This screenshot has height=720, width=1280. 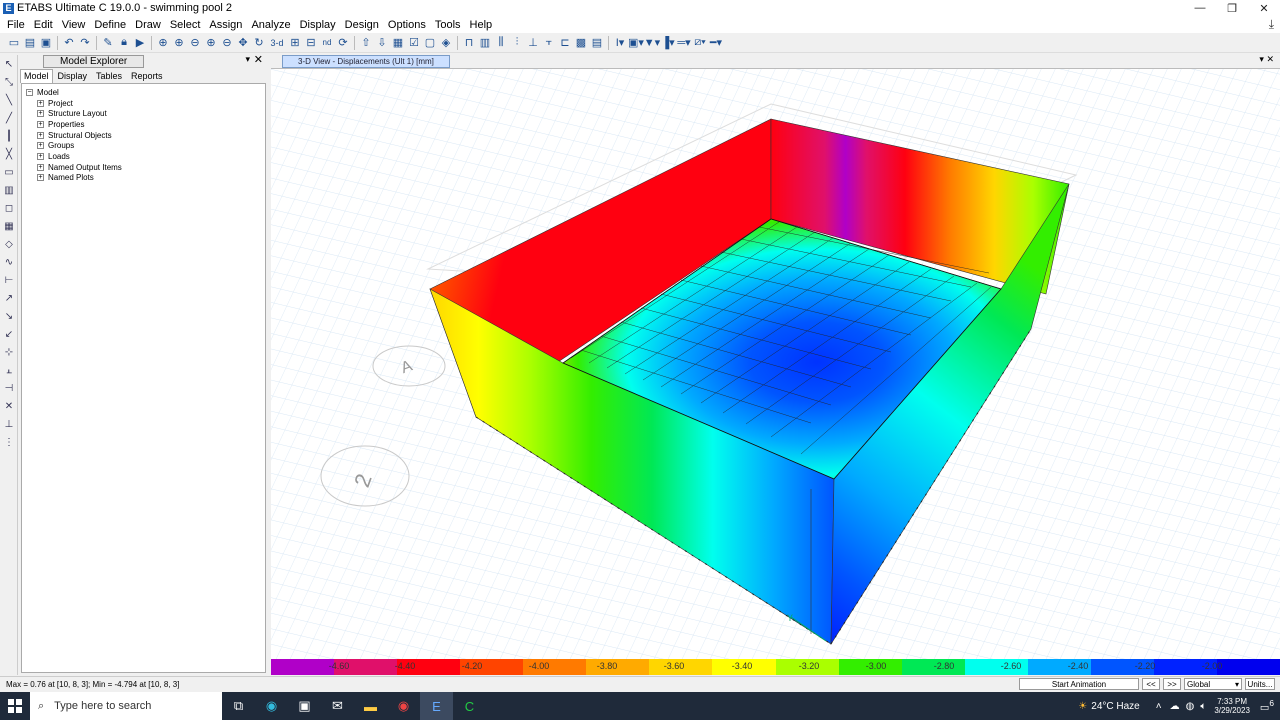 What do you see at coordinates (1115, 706) in the screenshot?
I see `weather-text: 24°C Haze` at bounding box center [1115, 706].